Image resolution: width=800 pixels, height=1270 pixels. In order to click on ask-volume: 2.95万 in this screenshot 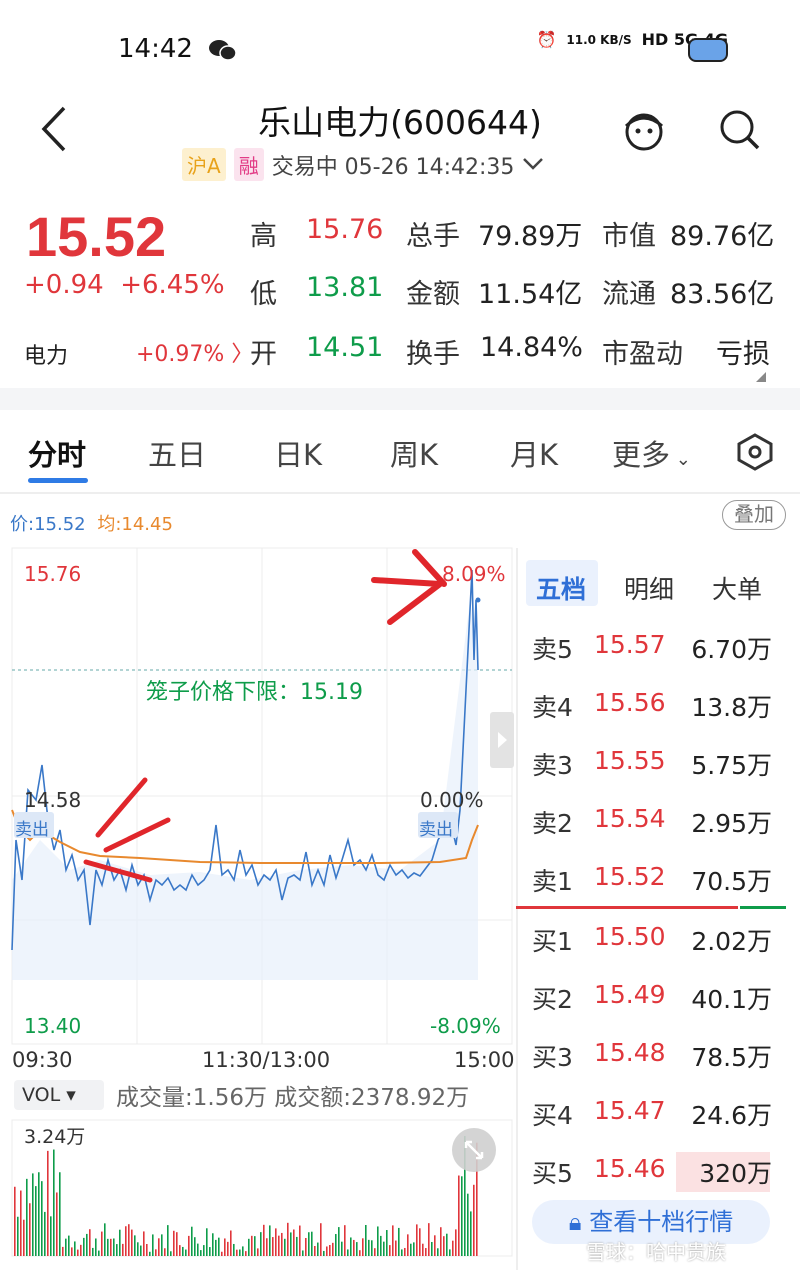, I will do `click(731, 823)`.